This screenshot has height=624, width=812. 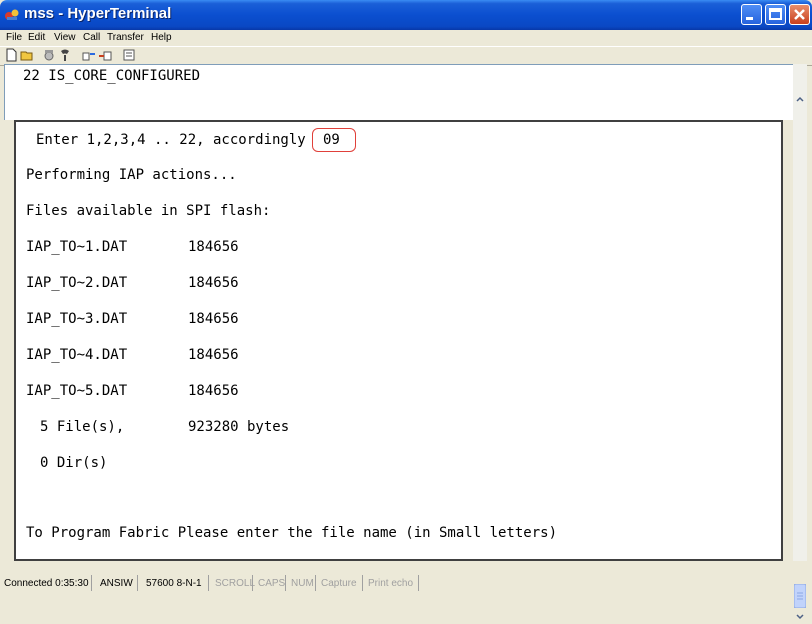 What do you see at coordinates (11, 55) in the screenshot?
I see `new-icon` at bounding box center [11, 55].